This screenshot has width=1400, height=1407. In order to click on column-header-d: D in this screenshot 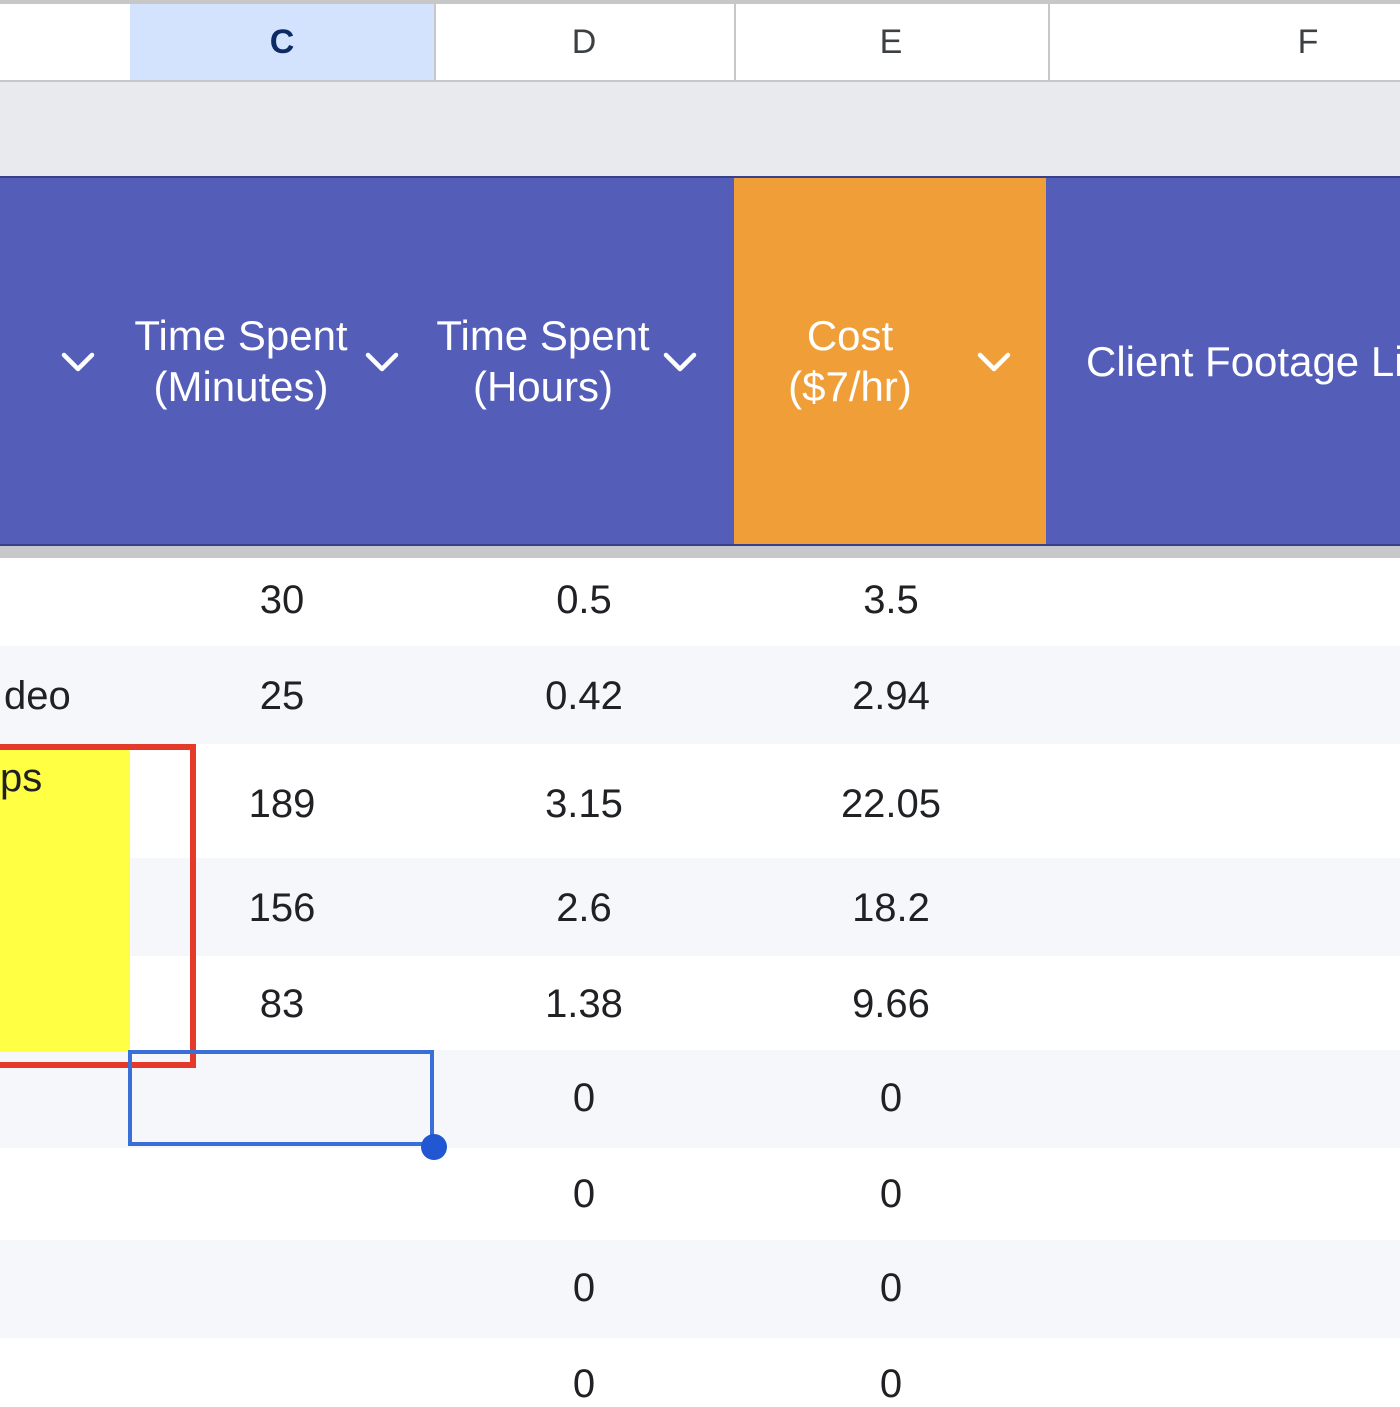, I will do `click(585, 42)`.